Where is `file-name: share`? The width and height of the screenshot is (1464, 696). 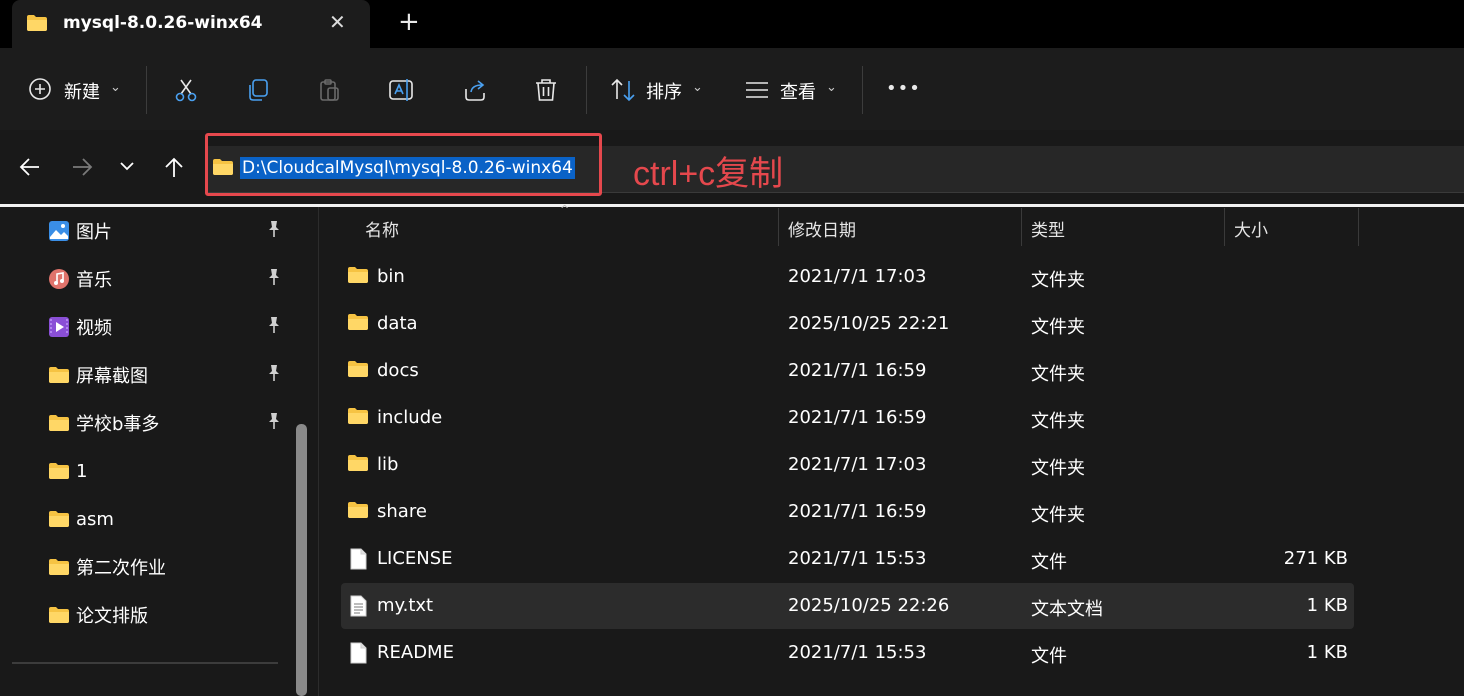 file-name: share is located at coordinates (402, 511).